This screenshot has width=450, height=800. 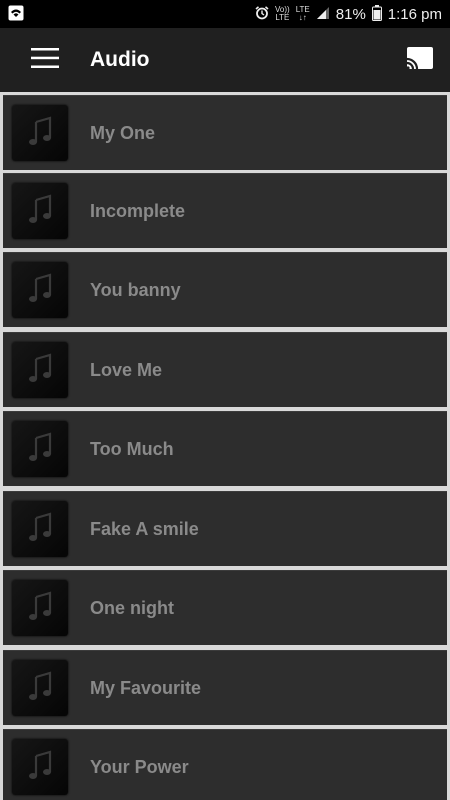 What do you see at coordinates (282, 13) in the screenshot?
I see `volte-indicator: Vo)) LTE` at bounding box center [282, 13].